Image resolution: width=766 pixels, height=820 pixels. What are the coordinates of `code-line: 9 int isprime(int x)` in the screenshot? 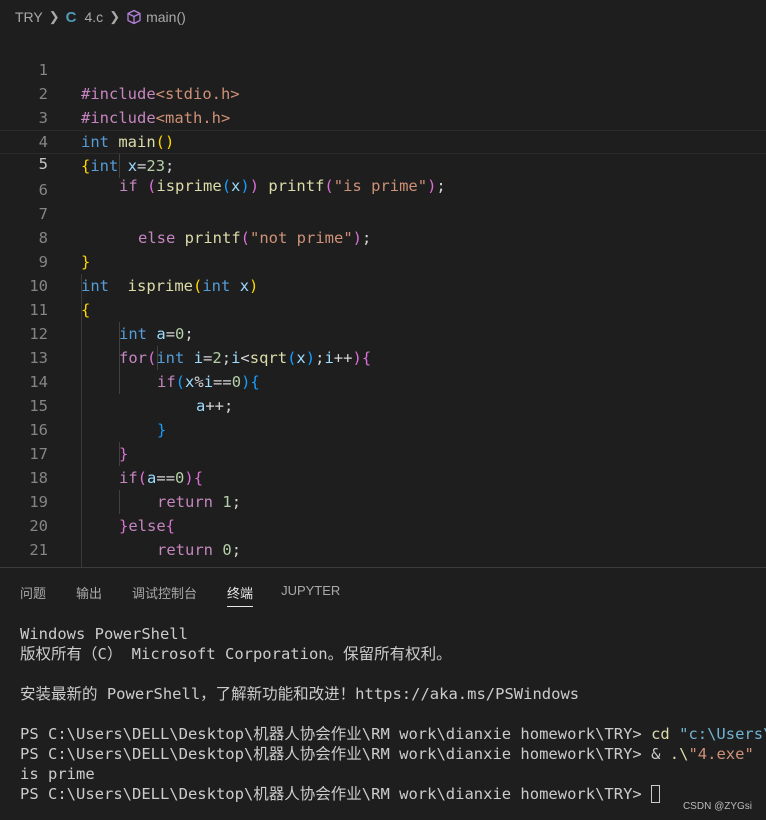 It's located at (383, 260).